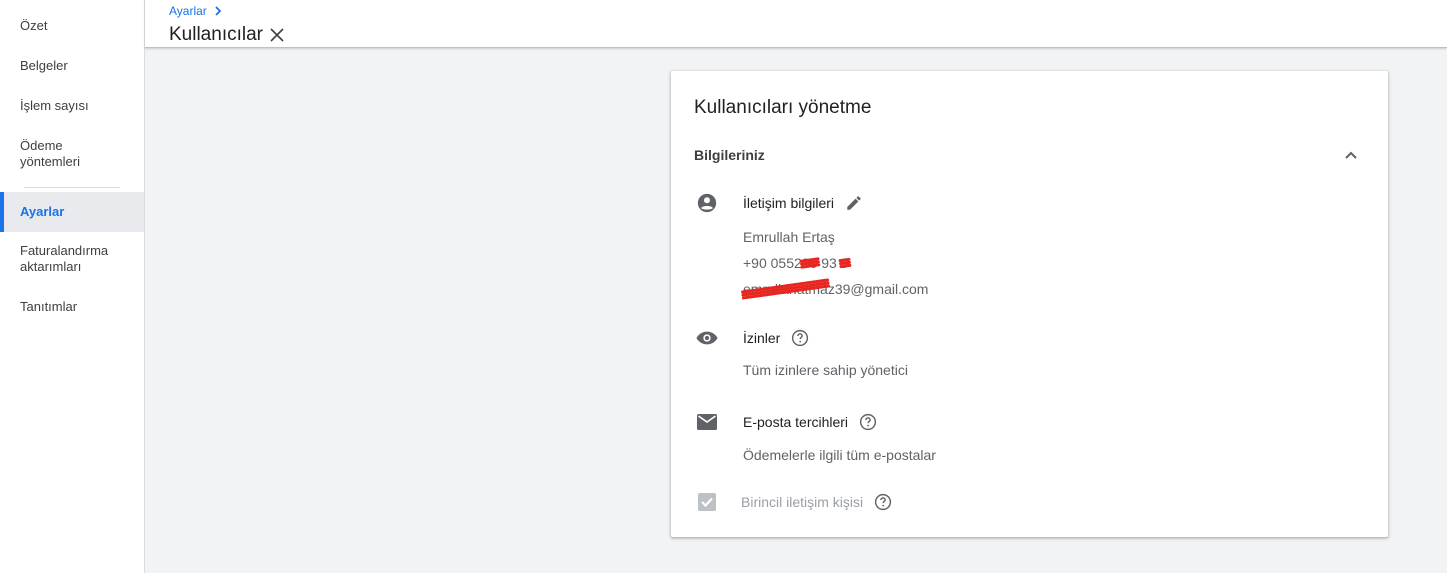 This screenshot has width=1447, height=573. What do you see at coordinates (845, 263) in the screenshot?
I see `phone-redaction-2: 9` at bounding box center [845, 263].